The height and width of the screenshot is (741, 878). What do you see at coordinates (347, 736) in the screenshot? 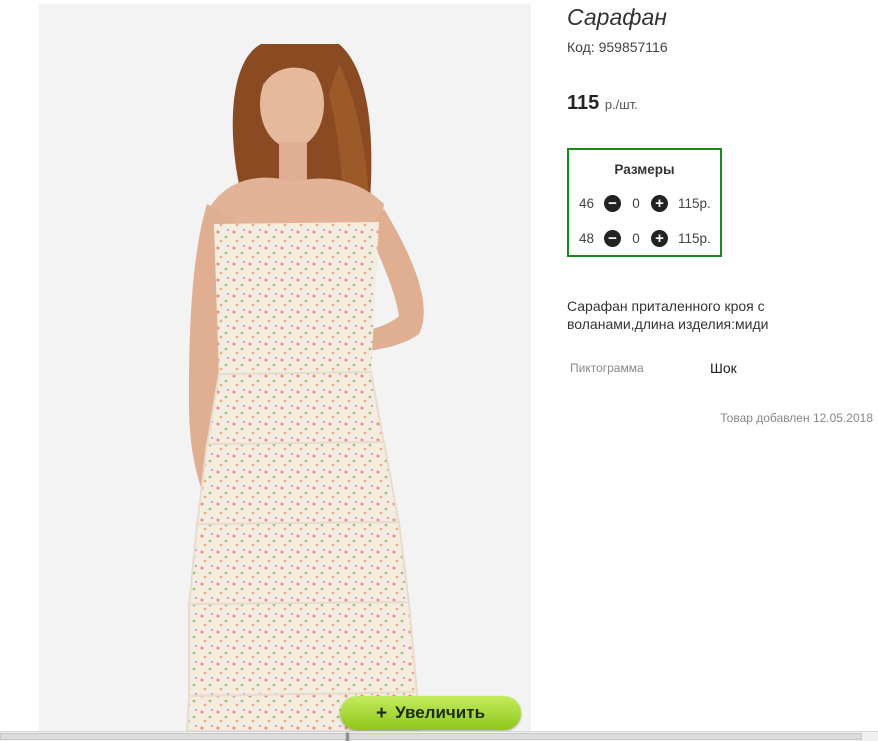
I see `scrollbar-grip-icon: |||` at bounding box center [347, 736].